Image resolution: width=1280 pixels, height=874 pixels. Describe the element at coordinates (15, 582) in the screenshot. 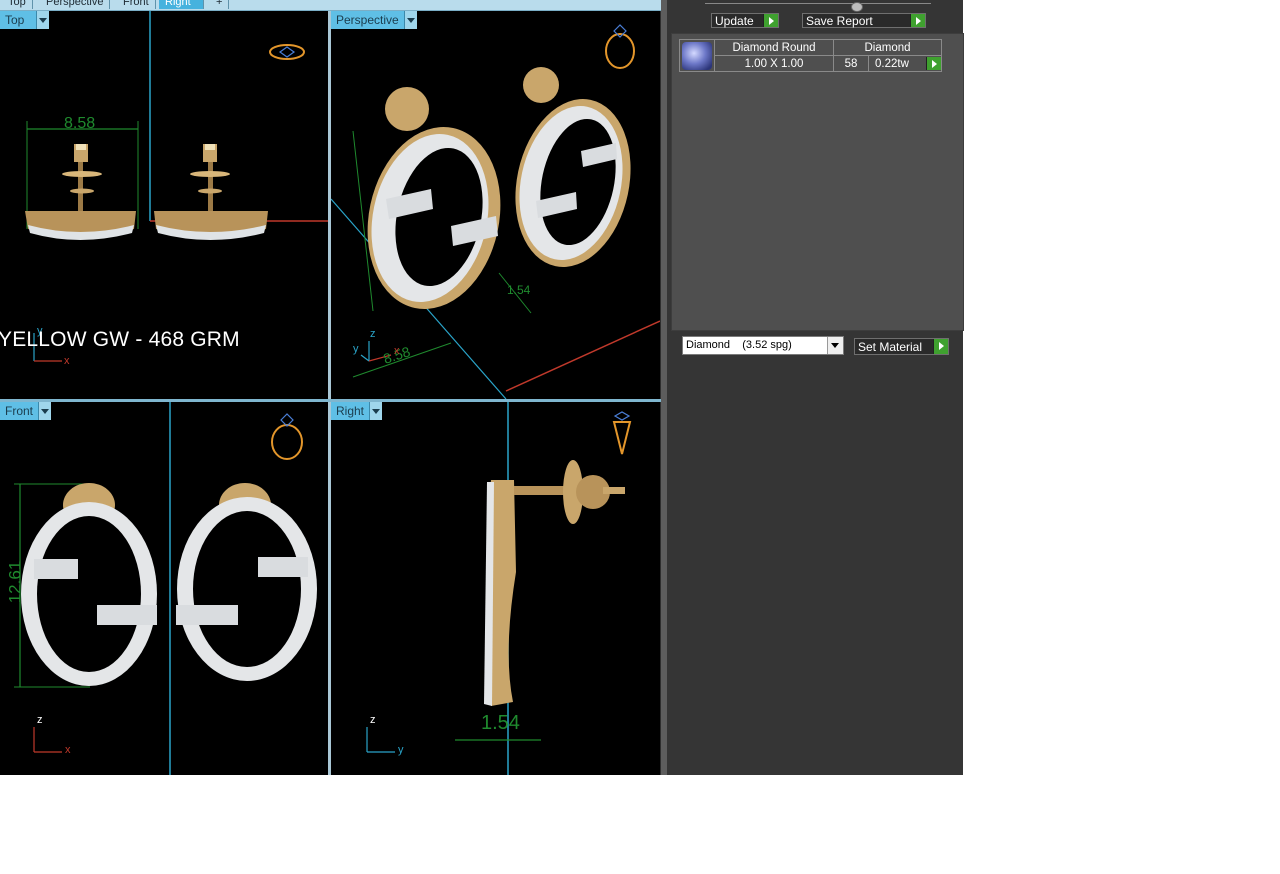

I see `front-height-label: 12.61` at that location.